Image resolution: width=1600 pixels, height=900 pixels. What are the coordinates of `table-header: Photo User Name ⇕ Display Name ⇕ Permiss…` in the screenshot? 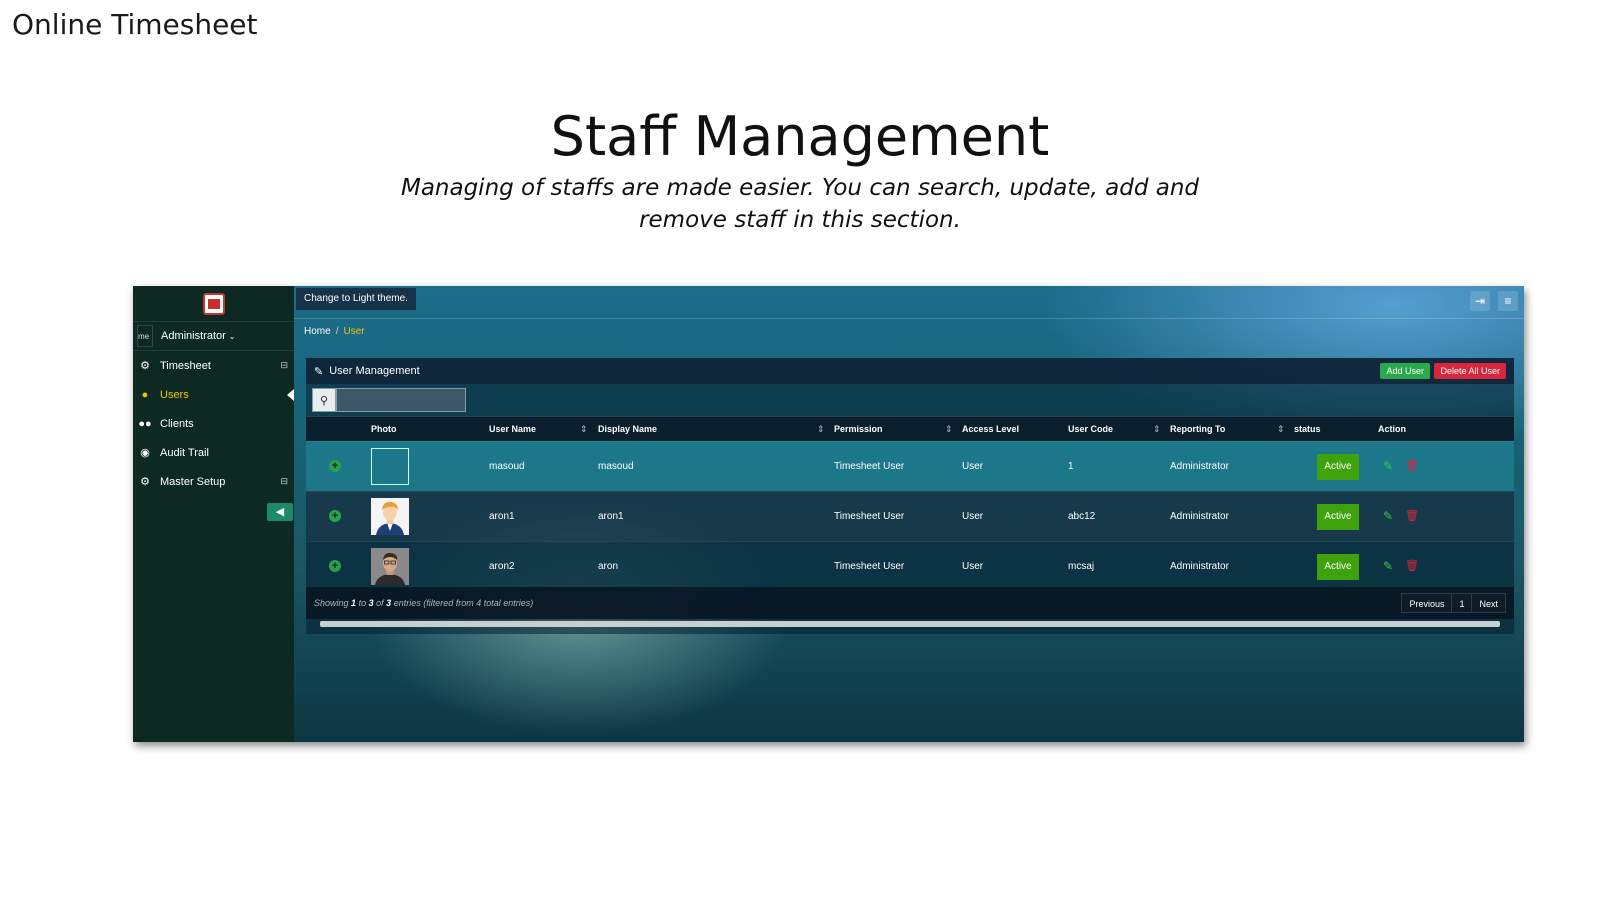 It's located at (910, 428).